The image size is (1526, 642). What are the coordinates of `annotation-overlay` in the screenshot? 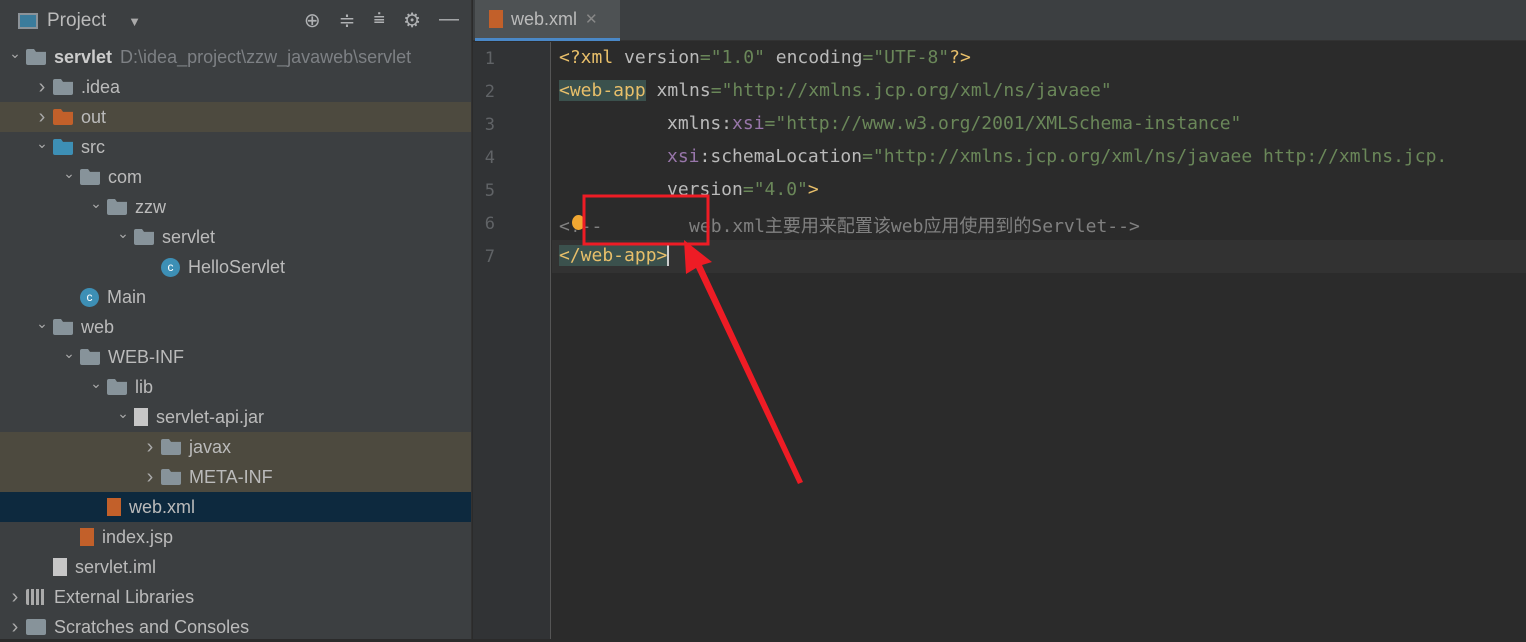 It's located at (692, 339).